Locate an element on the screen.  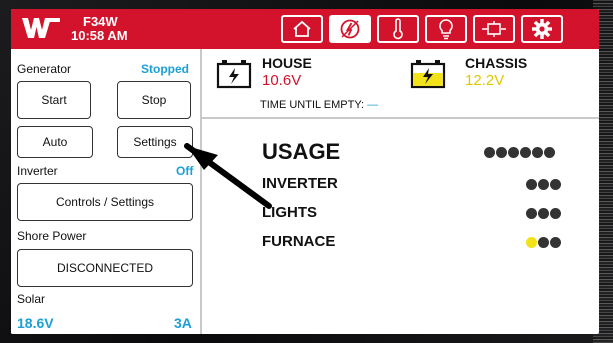
usage-lights-label: LIGHTS is located at coordinates (289, 212).